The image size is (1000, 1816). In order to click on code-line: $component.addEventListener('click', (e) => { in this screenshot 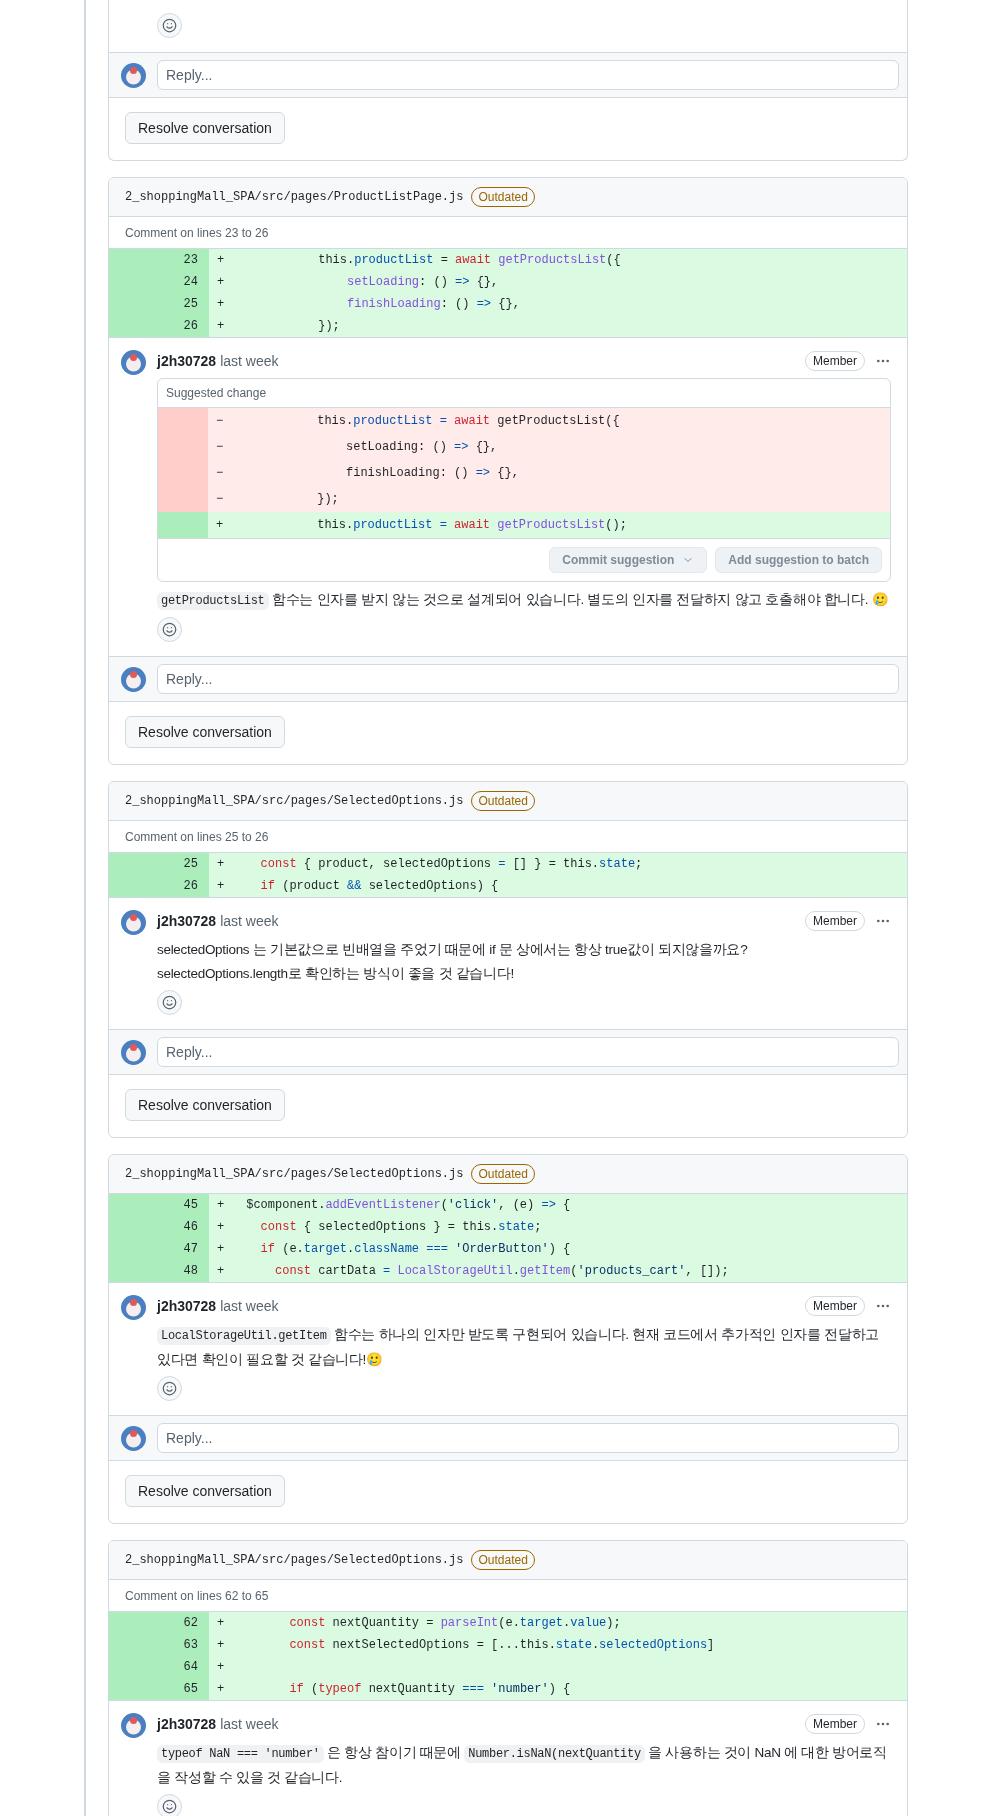, I will do `click(408, 1205)`.